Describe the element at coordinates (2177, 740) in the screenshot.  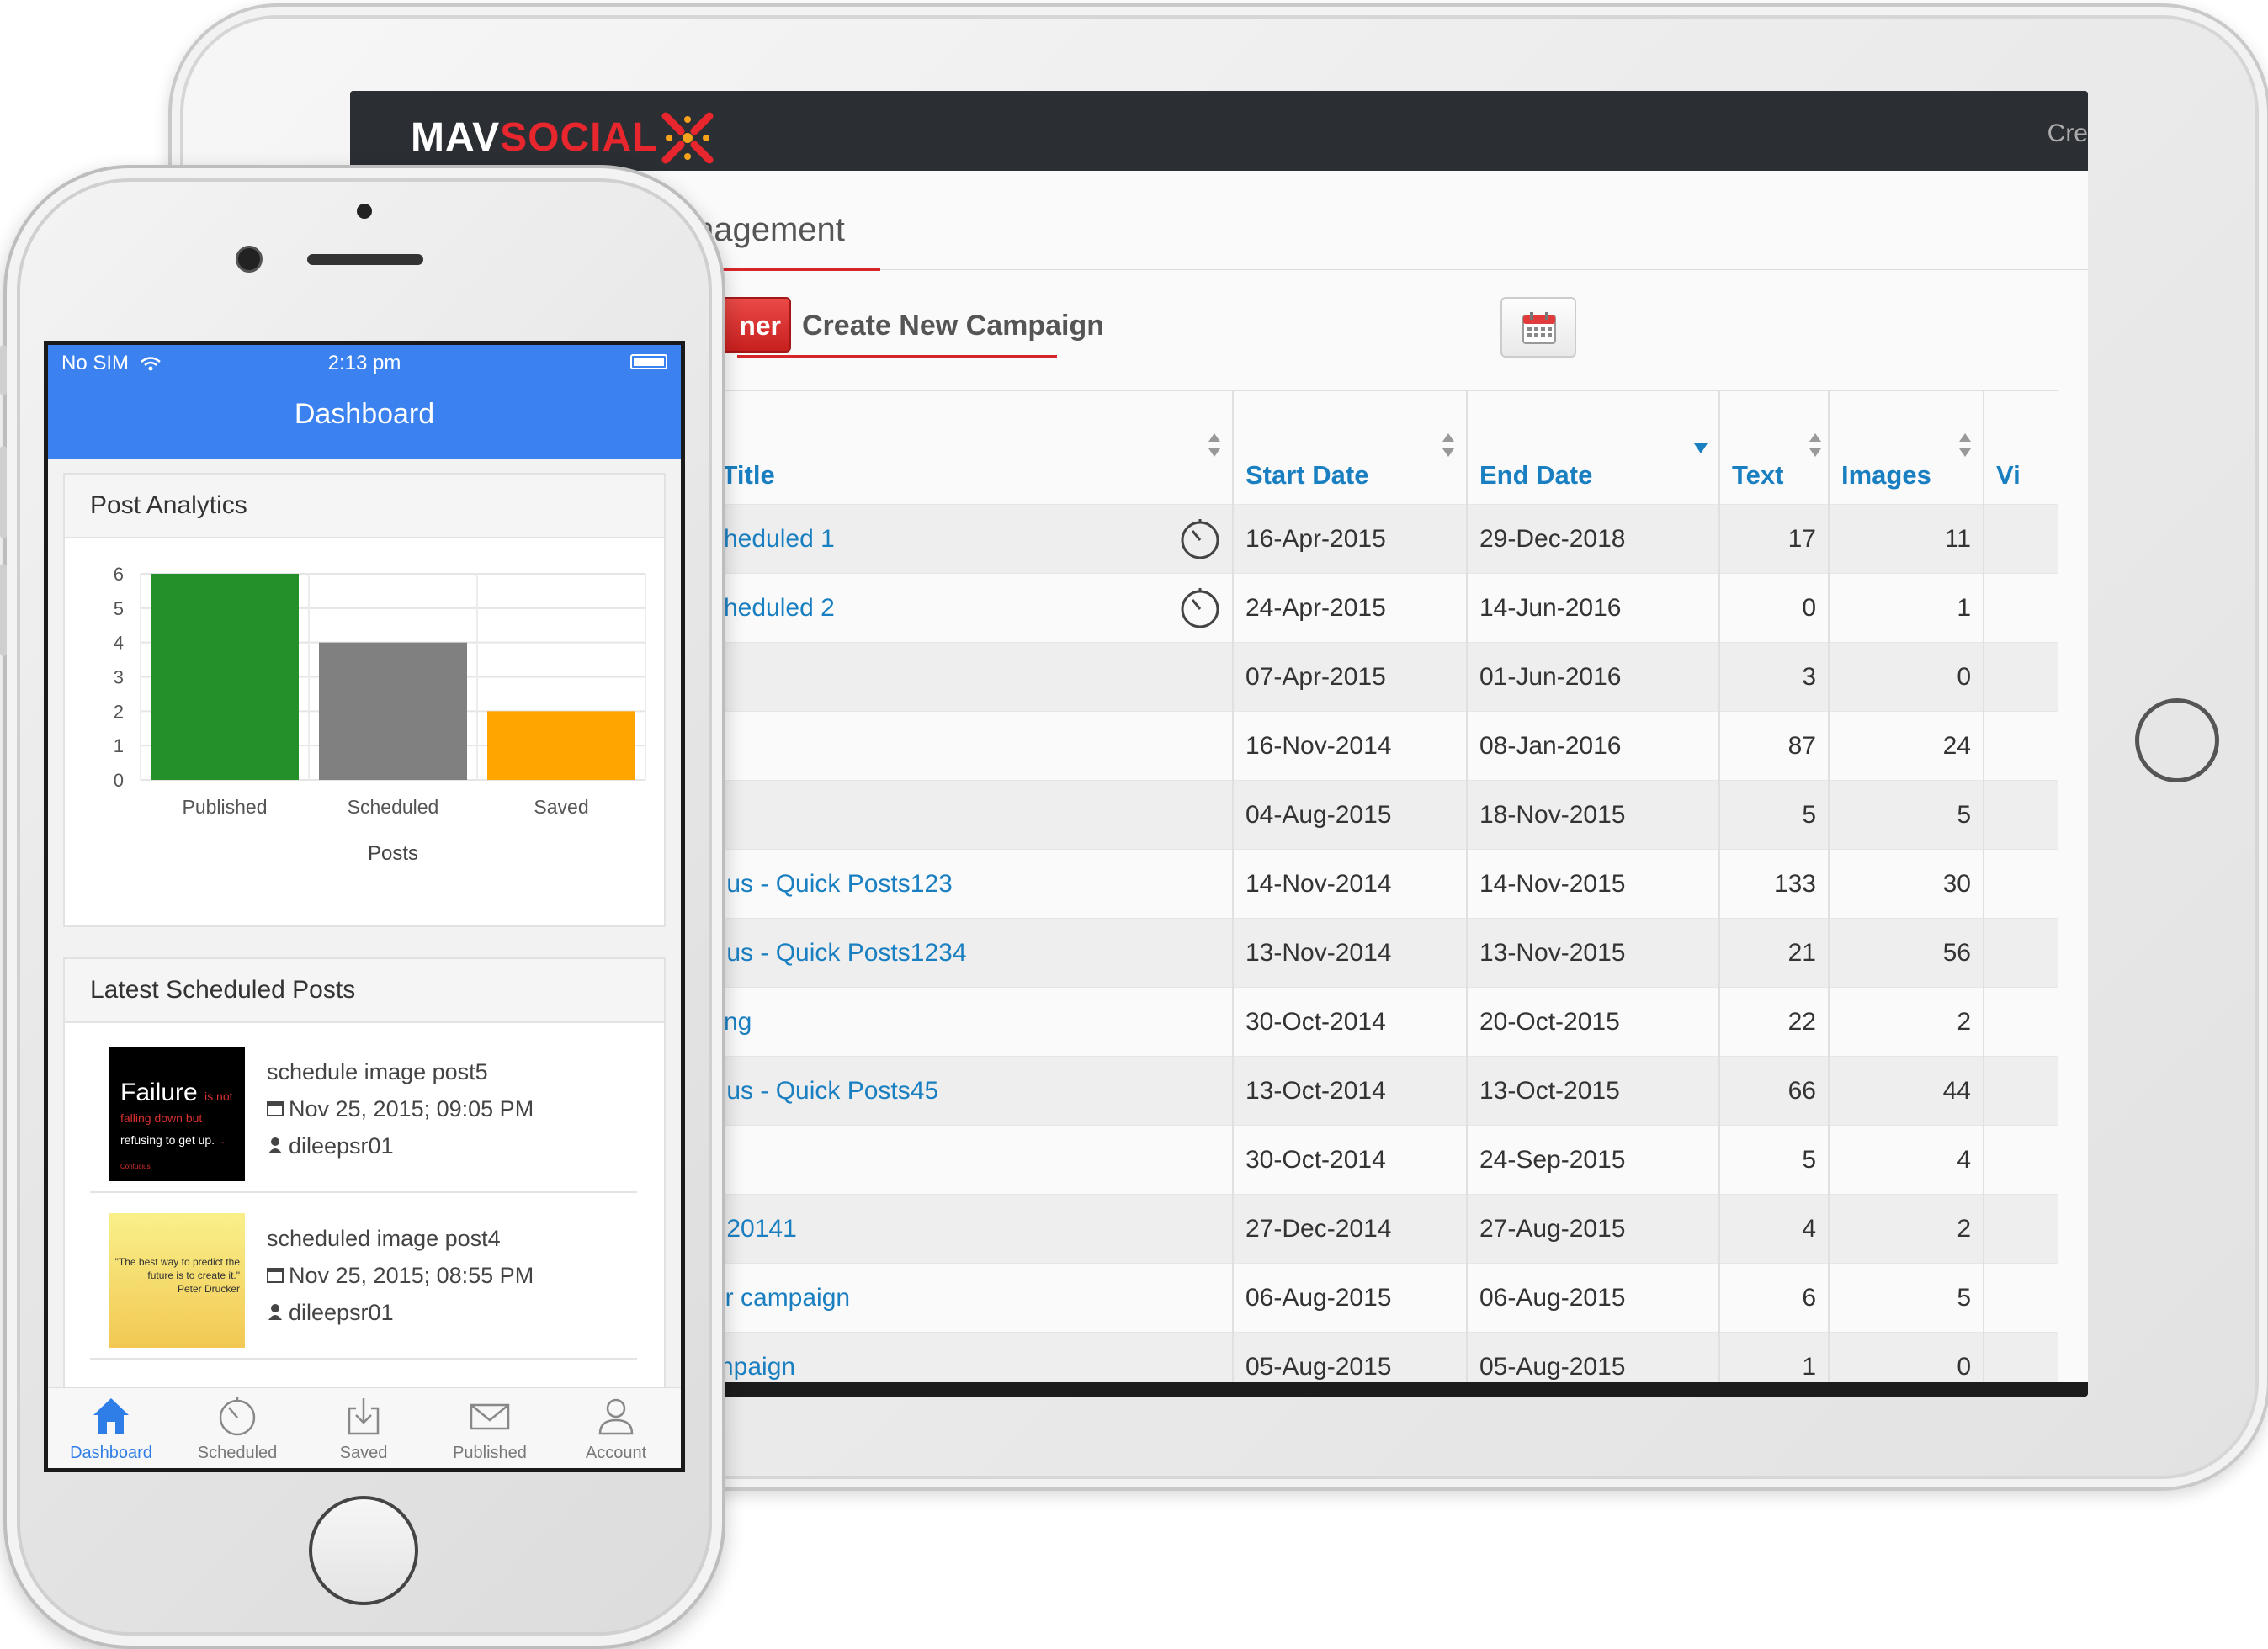
I see `tablet-home-button` at that location.